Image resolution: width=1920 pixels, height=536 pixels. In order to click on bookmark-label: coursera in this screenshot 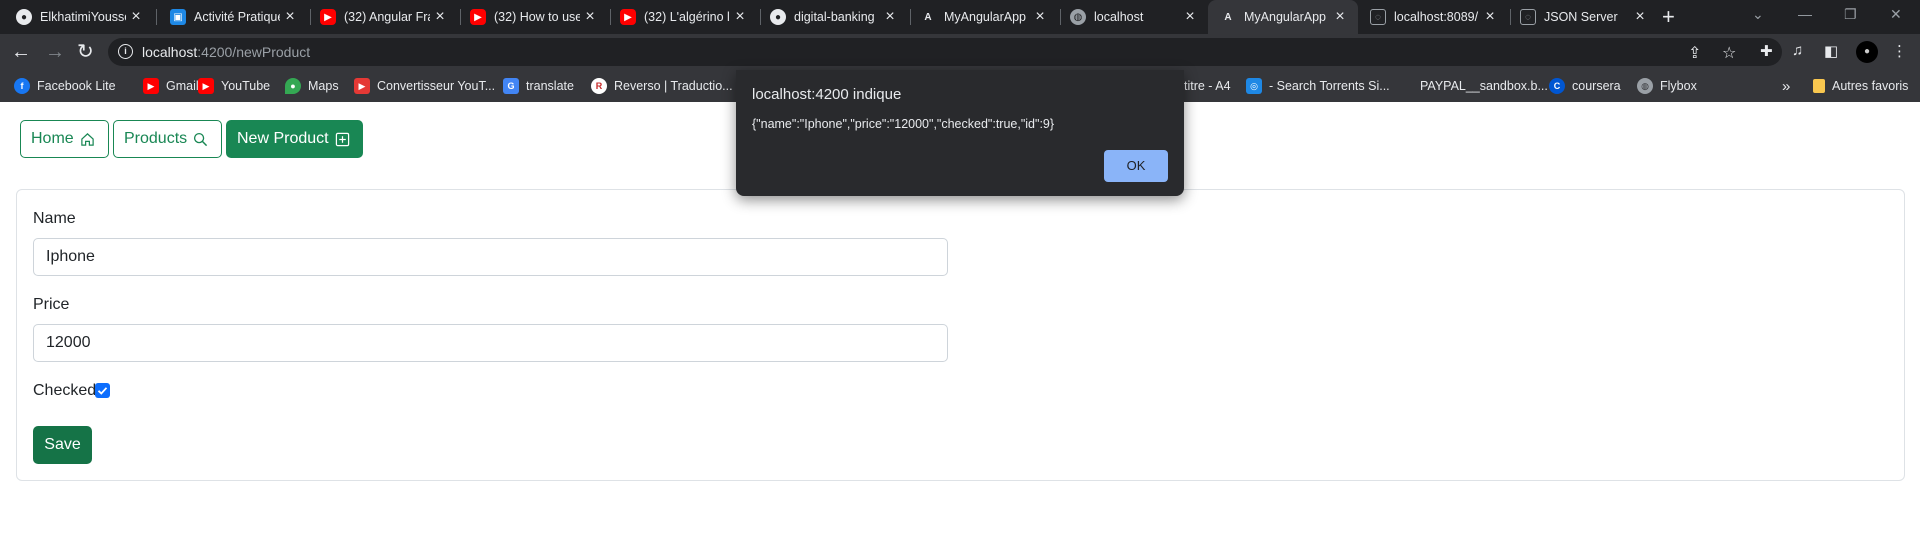, I will do `click(1596, 86)`.